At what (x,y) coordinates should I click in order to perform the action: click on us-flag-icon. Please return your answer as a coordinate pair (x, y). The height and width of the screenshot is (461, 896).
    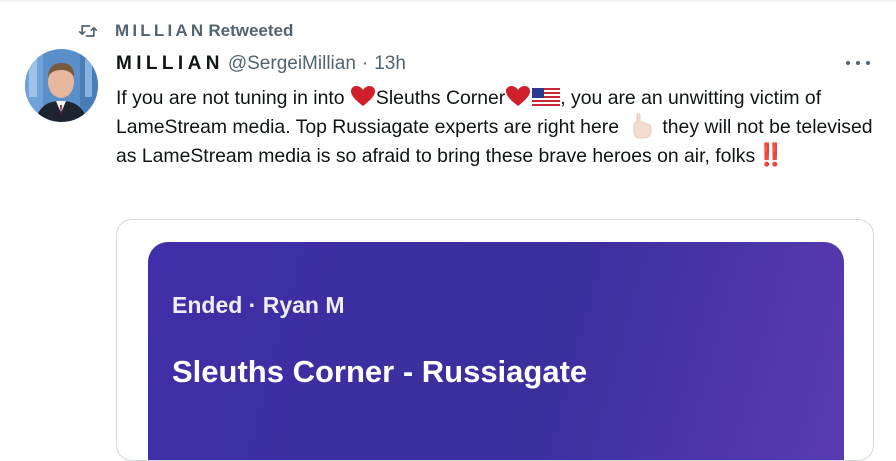
    Looking at the image, I should click on (546, 97).